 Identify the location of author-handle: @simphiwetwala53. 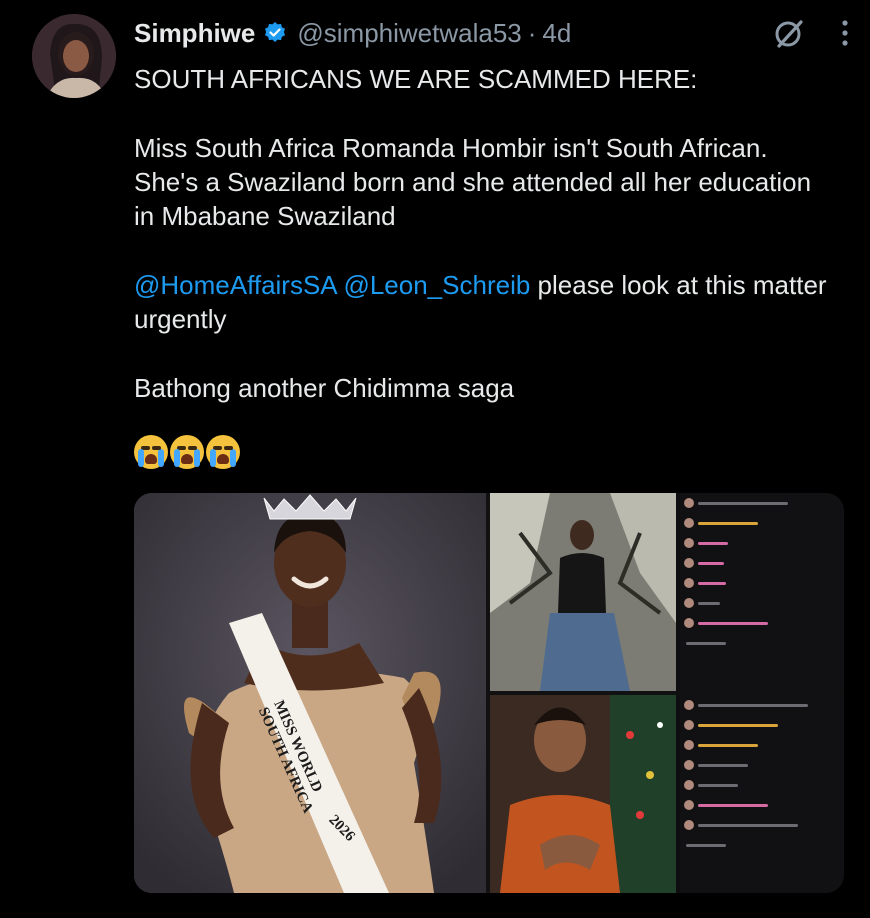
(409, 33).